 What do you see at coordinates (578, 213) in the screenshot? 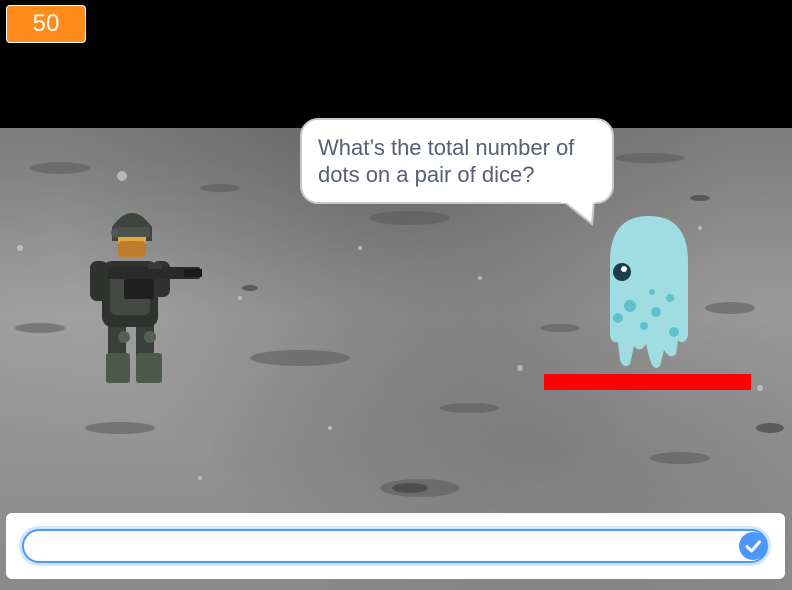
I see `speech-bubble-tail` at bounding box center [578, 213].